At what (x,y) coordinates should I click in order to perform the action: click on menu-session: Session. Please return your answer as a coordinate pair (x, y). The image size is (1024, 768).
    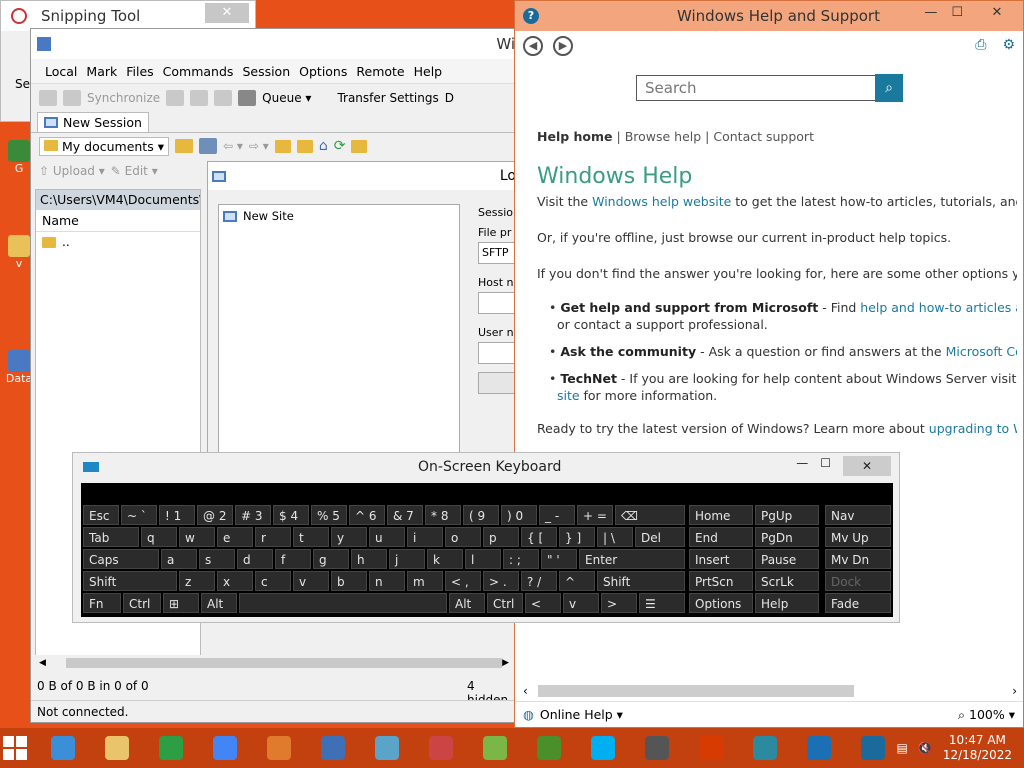
    Looking at the image, I should click on (266, 71).